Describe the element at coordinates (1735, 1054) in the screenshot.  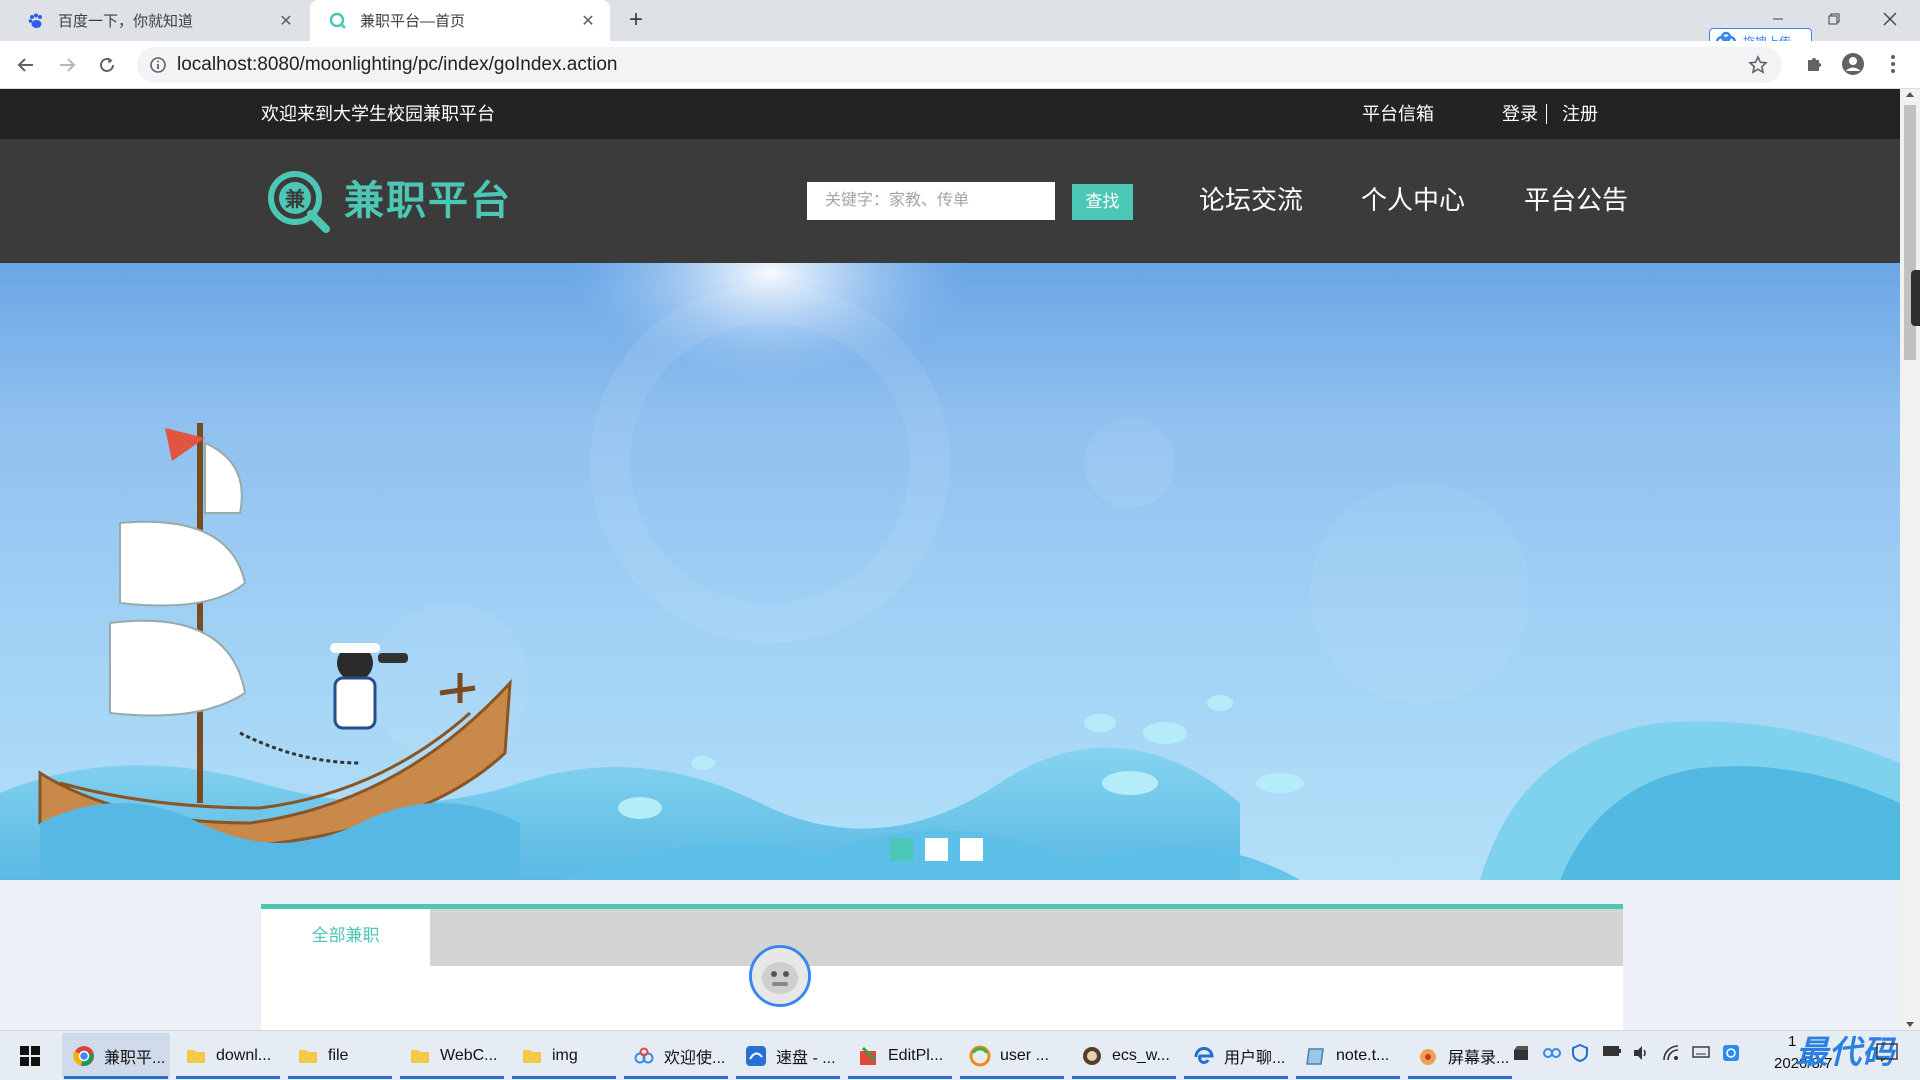
I see `qq-icon` at that location.